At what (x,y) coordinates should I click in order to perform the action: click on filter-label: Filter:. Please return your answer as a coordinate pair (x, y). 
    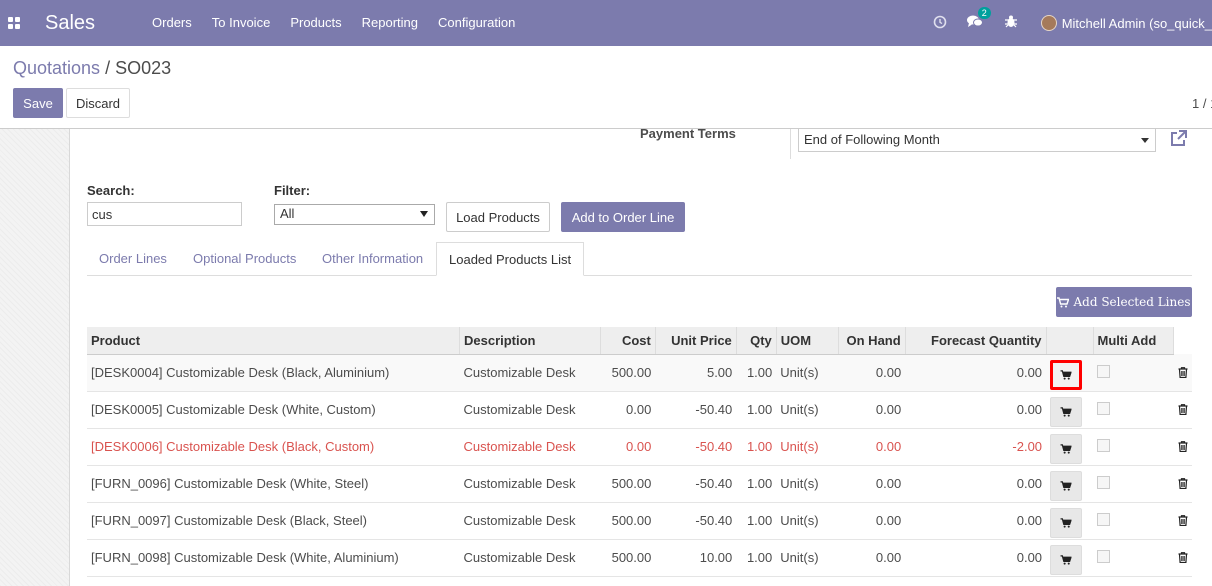
    Looking at the image, I should click on (292, 190).